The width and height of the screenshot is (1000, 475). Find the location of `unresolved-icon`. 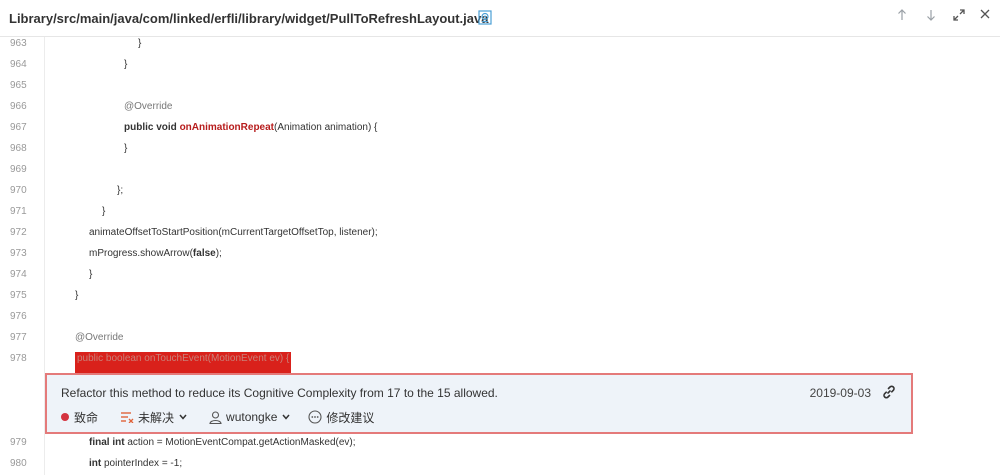

unresolved-icon is located at coordinates (127, 417).